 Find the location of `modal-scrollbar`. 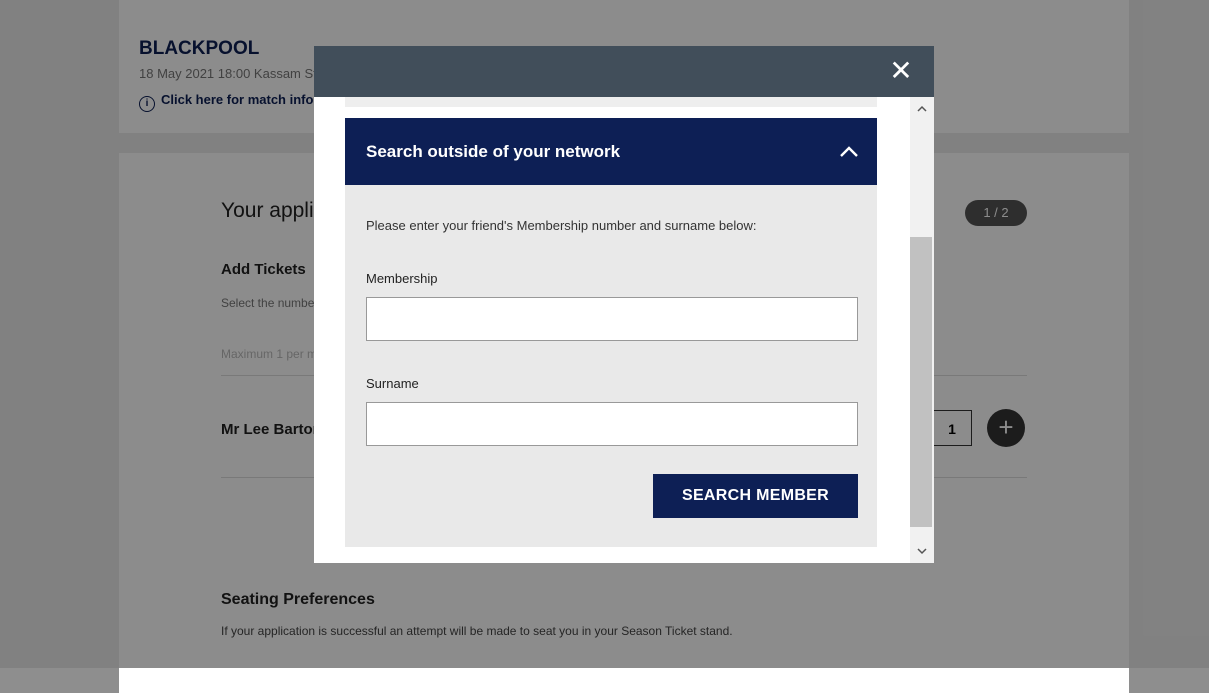

modal-scrollbar is located at coordinates (922, 330).